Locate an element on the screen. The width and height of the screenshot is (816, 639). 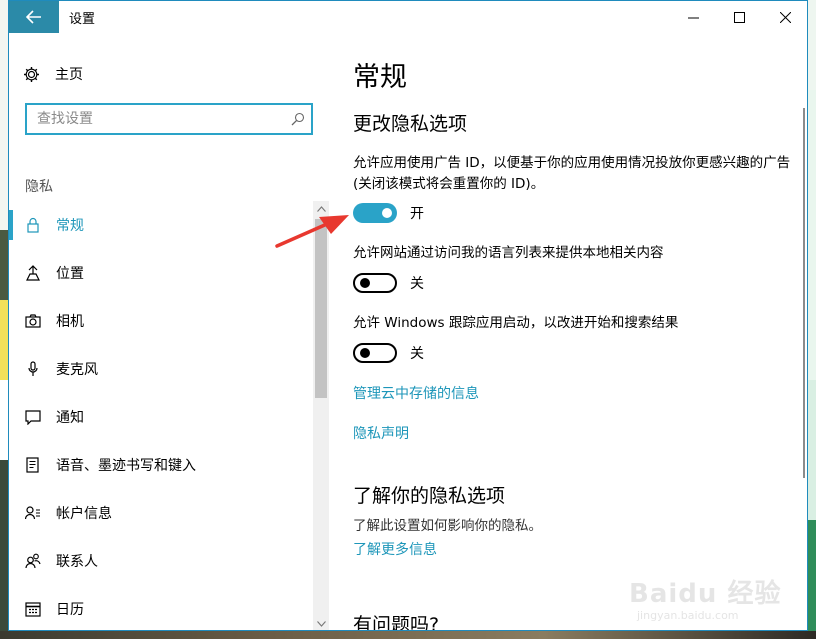
baidu-jingyan-watermark: Baidu 经验 jingyan.baidu.com is located at coordinates (709, 601).